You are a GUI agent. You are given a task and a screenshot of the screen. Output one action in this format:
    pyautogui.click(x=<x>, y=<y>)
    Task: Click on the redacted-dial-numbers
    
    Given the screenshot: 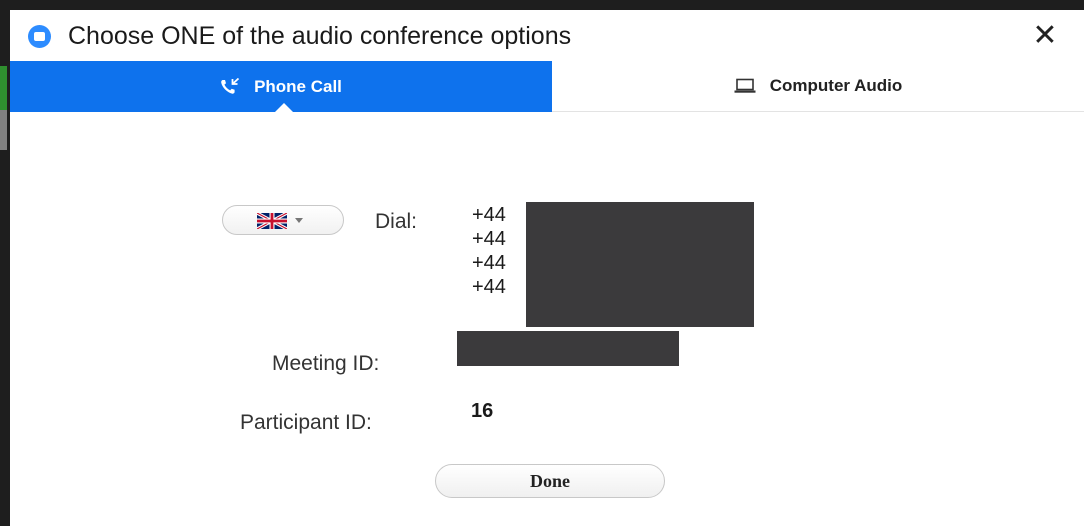 What is the action you would take?
    pyautogui.click(x=640, y=264)
    